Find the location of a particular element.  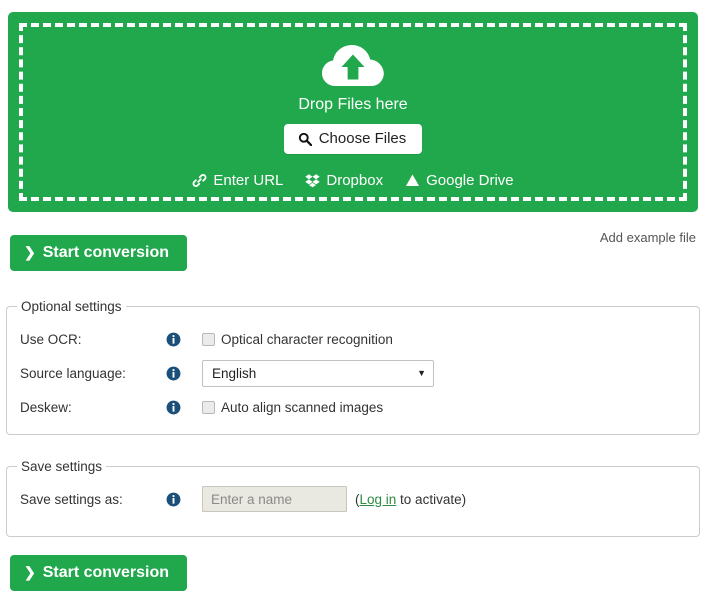

google-drive-label: Google Drive is located at coordinates (470, 180).